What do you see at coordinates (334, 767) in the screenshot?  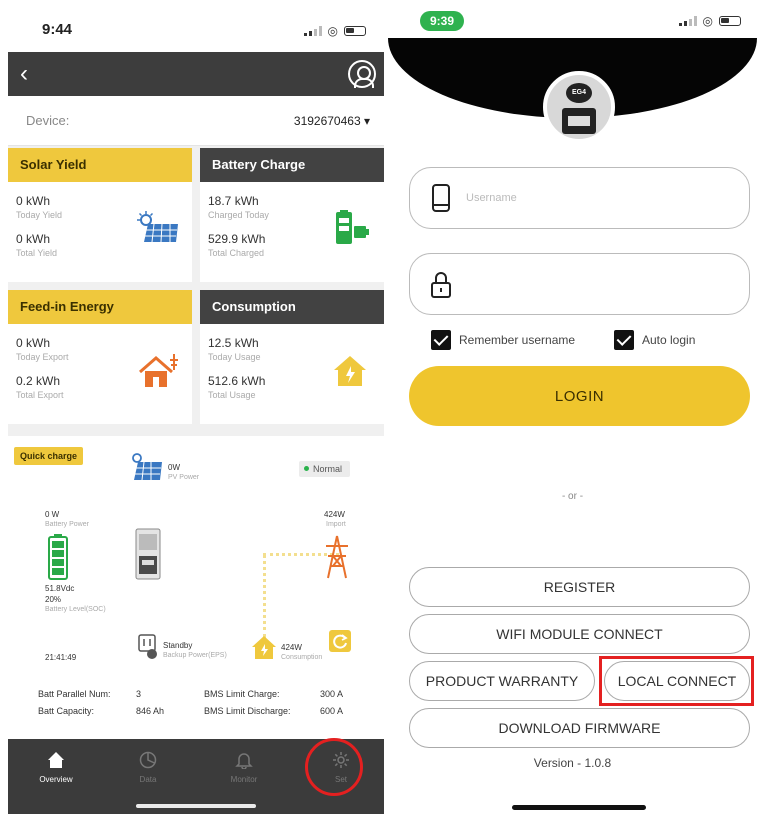 I see `set-tab-highlight-annotation` at bounding box center [334, 767].